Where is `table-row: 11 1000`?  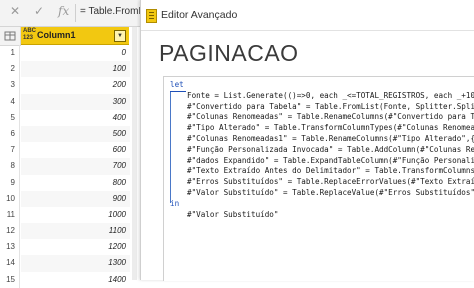
table-row: 11 1000 is located at coordinates (65, 215).